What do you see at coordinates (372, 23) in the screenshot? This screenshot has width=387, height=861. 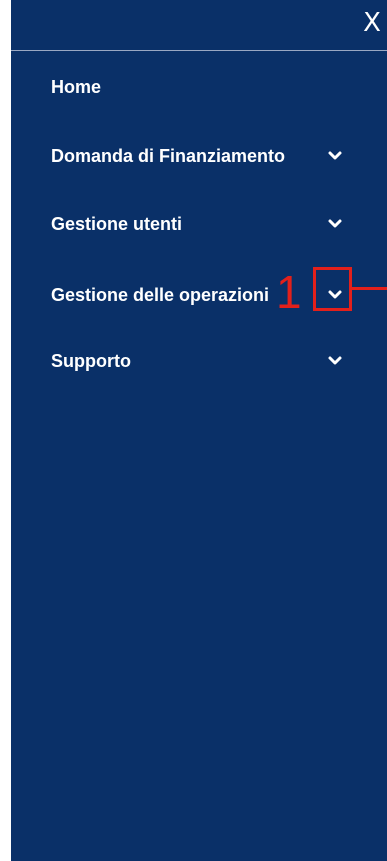 I see `close-menu-button: X` at bounding box center [372, 23].